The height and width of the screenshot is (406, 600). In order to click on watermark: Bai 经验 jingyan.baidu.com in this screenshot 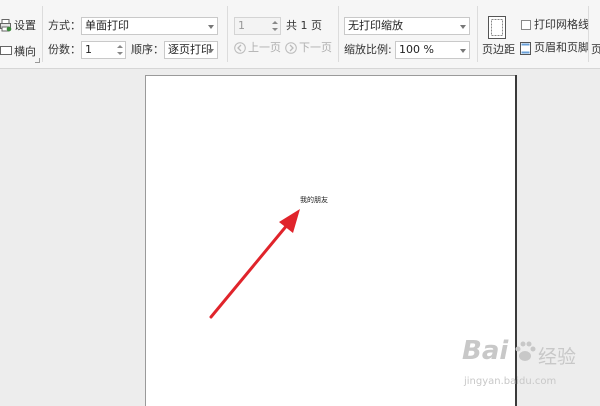, I will do `click(527, 366)`.